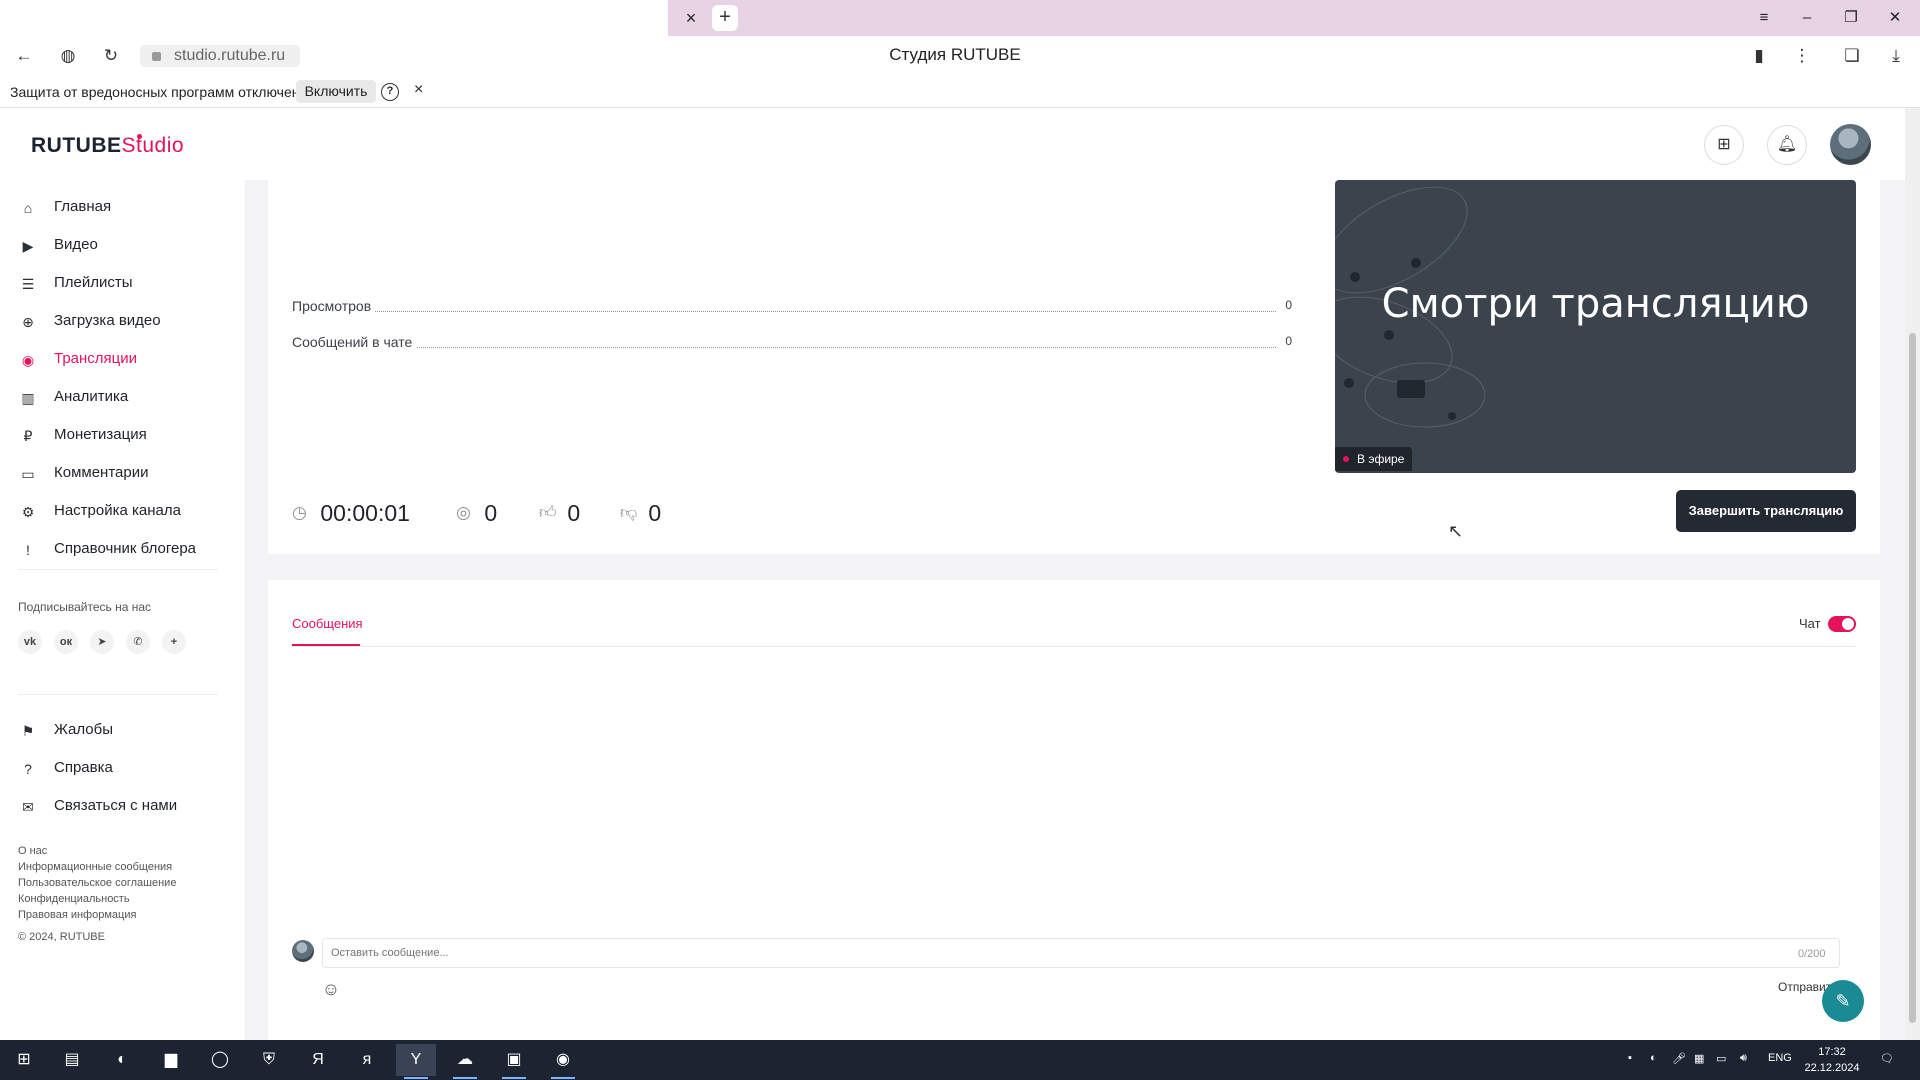 Image resolution: width=1920 pixels, height=1080 pixels. I want to click on language-bar-icon: ▦, so click(1699, 1058).